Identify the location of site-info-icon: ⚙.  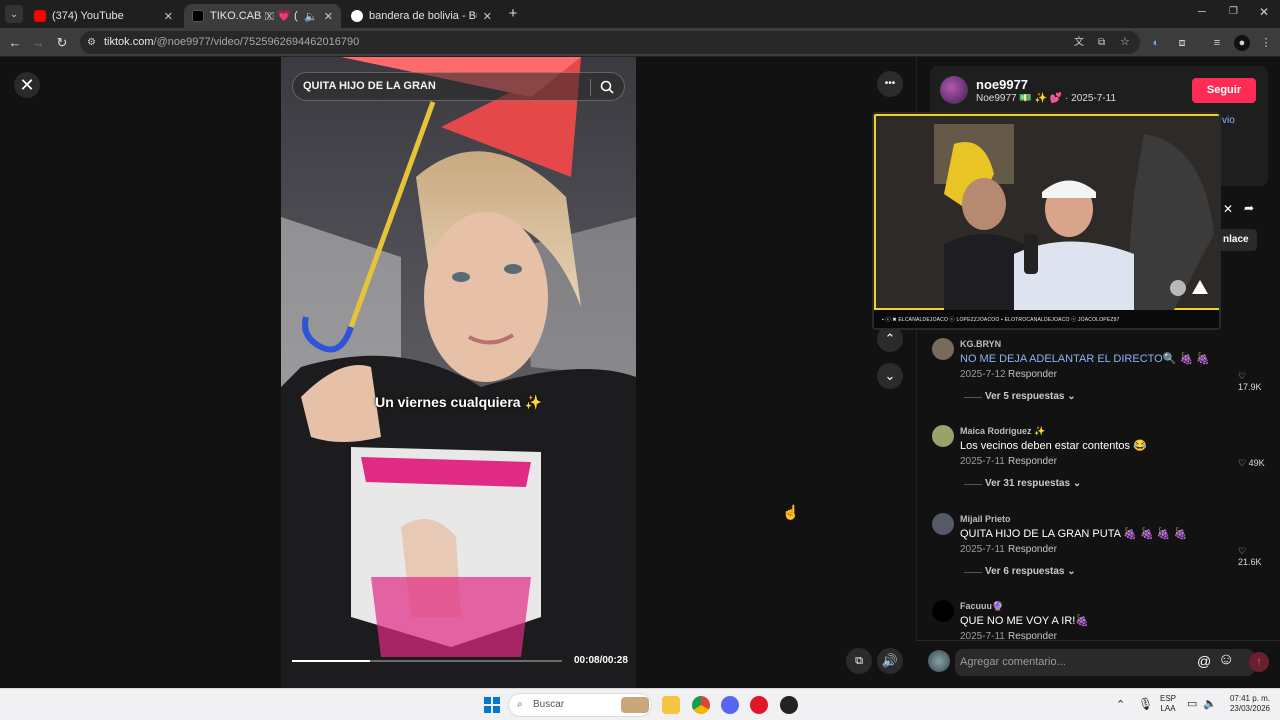
(91, 42).